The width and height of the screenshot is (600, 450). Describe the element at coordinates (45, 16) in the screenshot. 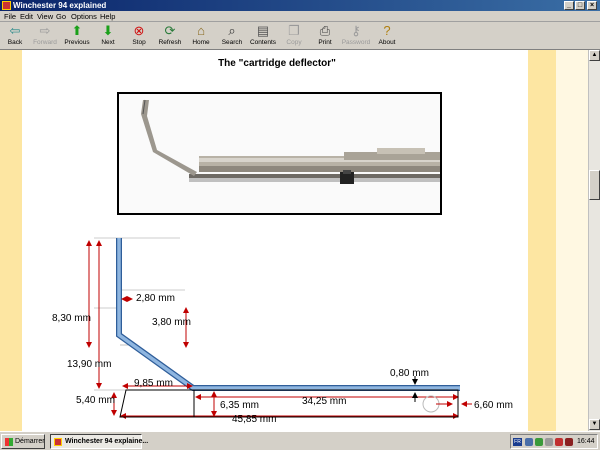

I see `menu-view: View` at that location.